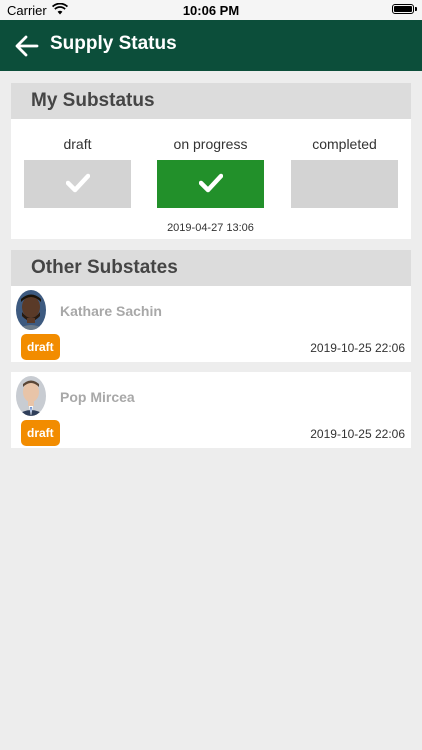  Describe the element at coordinates (211, 268) in the screenshot. I see `other-substates-header: Other Substates` at that location.